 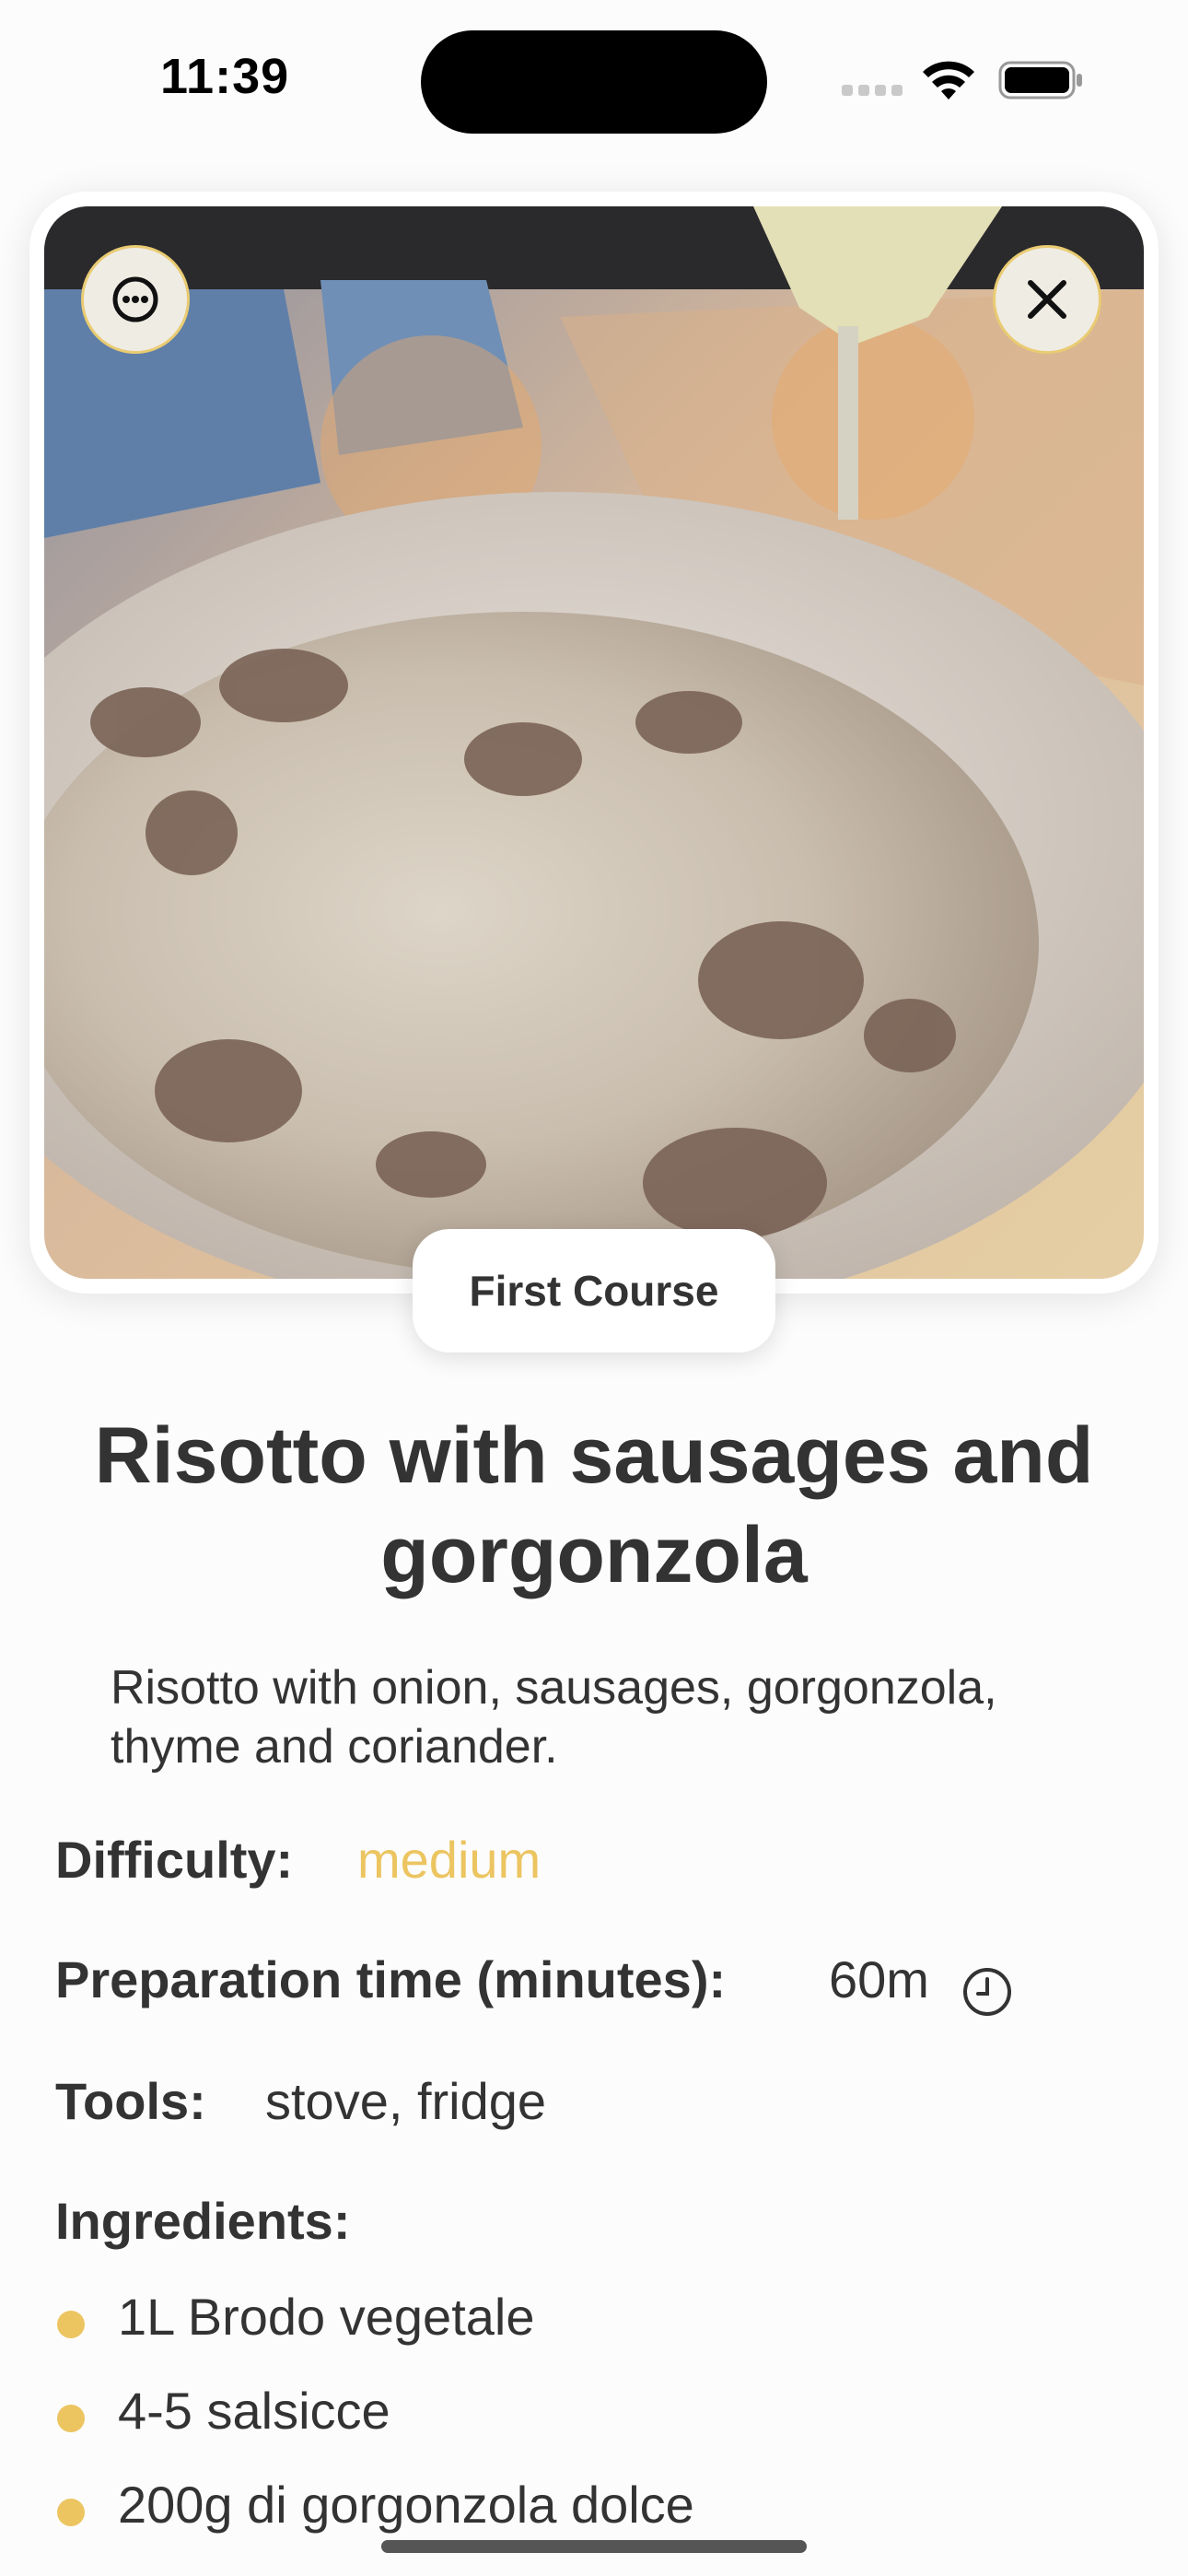 I want to click on tools-value: stove, fridge, so click(x=406, y=2101).